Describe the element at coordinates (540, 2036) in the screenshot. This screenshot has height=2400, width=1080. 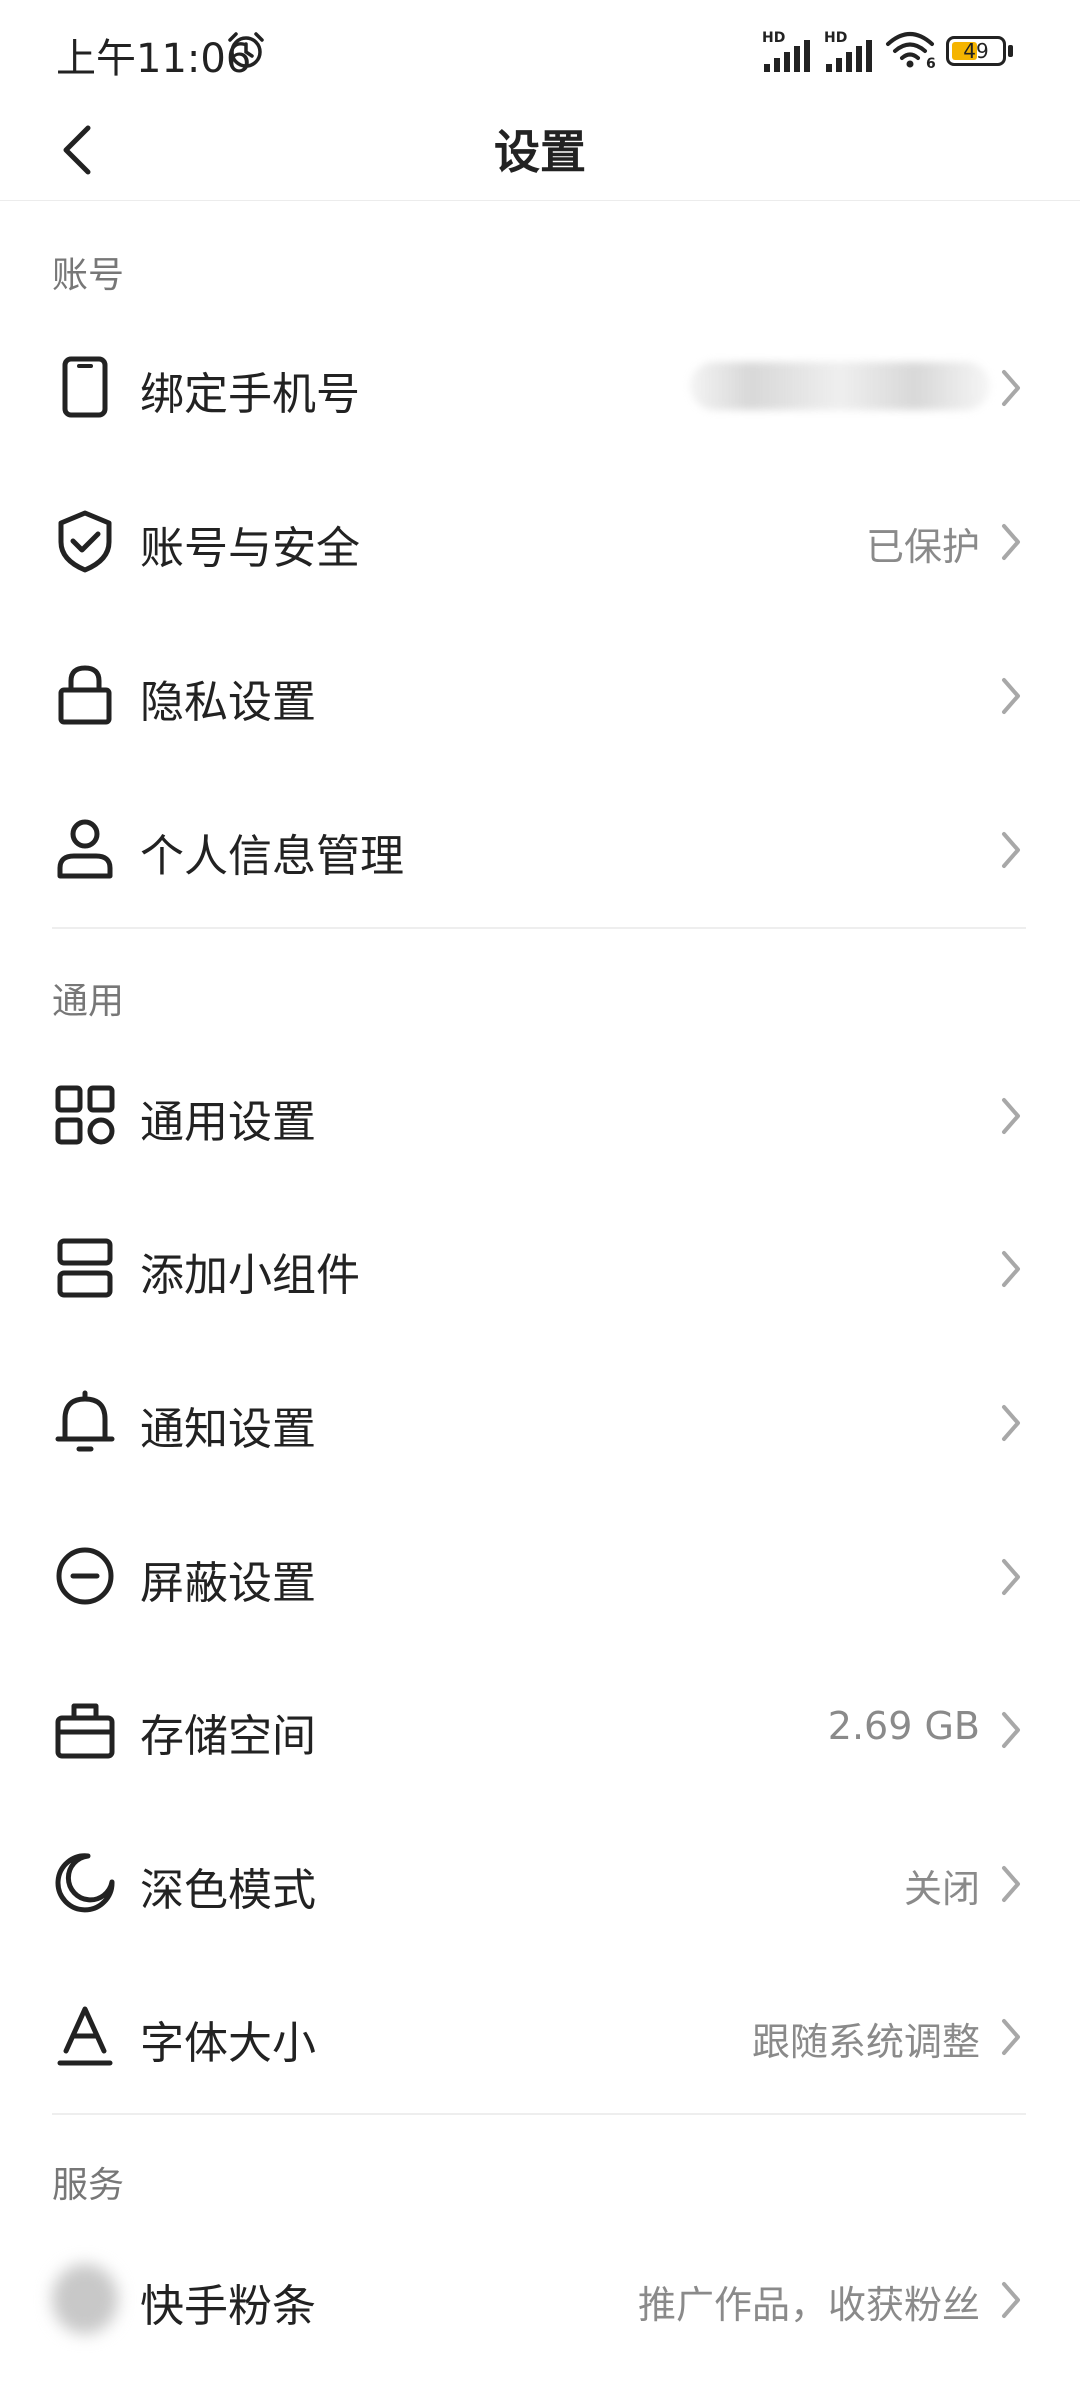
I see `settings-row-font-size: 字体大小 跟随系统调整` at that location.